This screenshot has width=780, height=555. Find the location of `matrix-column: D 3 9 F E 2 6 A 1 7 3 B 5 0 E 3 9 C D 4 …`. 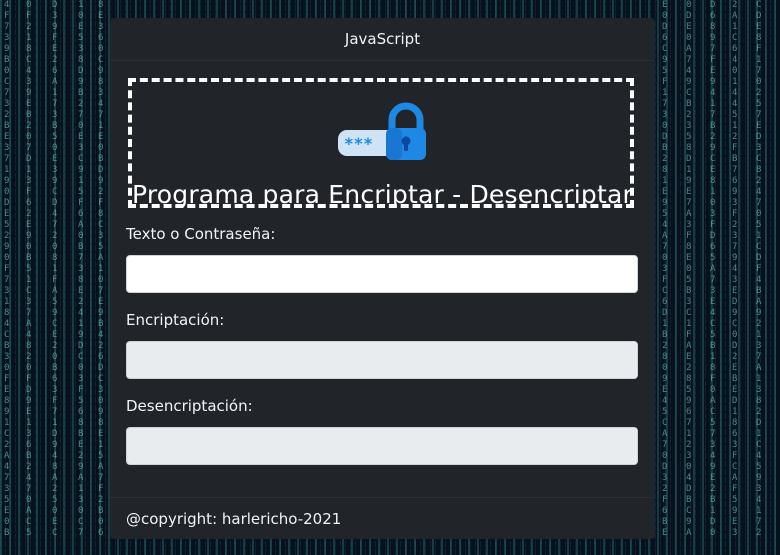

matrix-column: D 3 9 F E 2 6 A 1 7 3 B 5 0 E 3 9 C D 4 … is located at coordinates (55, 269).